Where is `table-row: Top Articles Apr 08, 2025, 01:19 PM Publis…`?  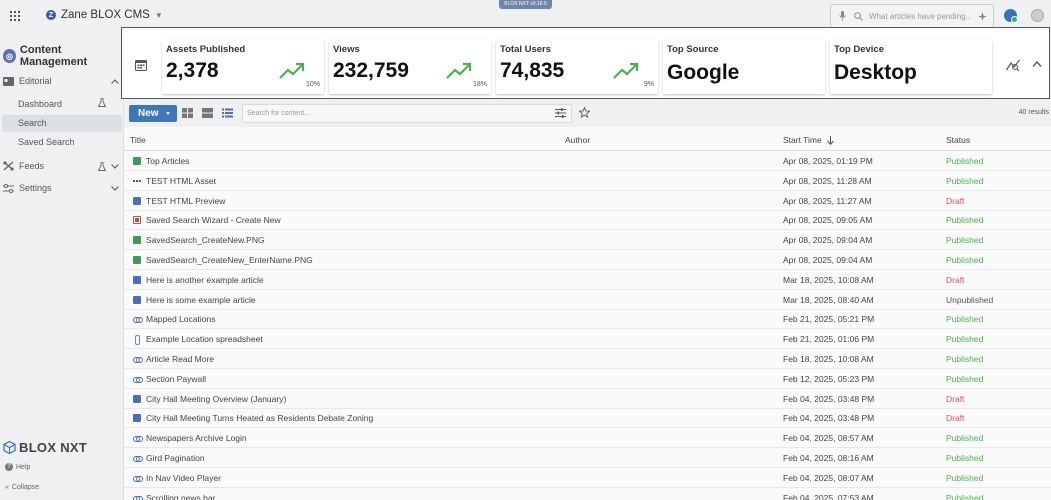
table-row: Top Articles Apr 08, 2025, 01:19 PM Publis… is located at coordinates (587, 161).